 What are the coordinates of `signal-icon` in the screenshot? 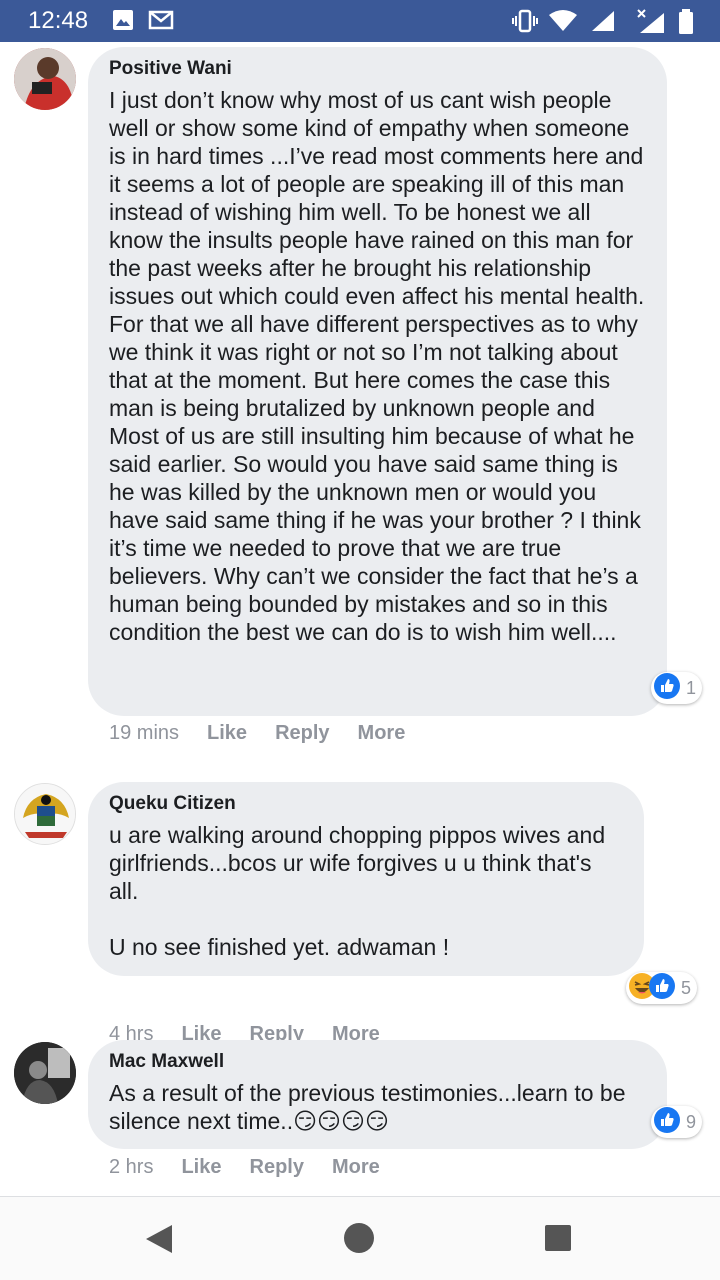 It's located at (603, 23).